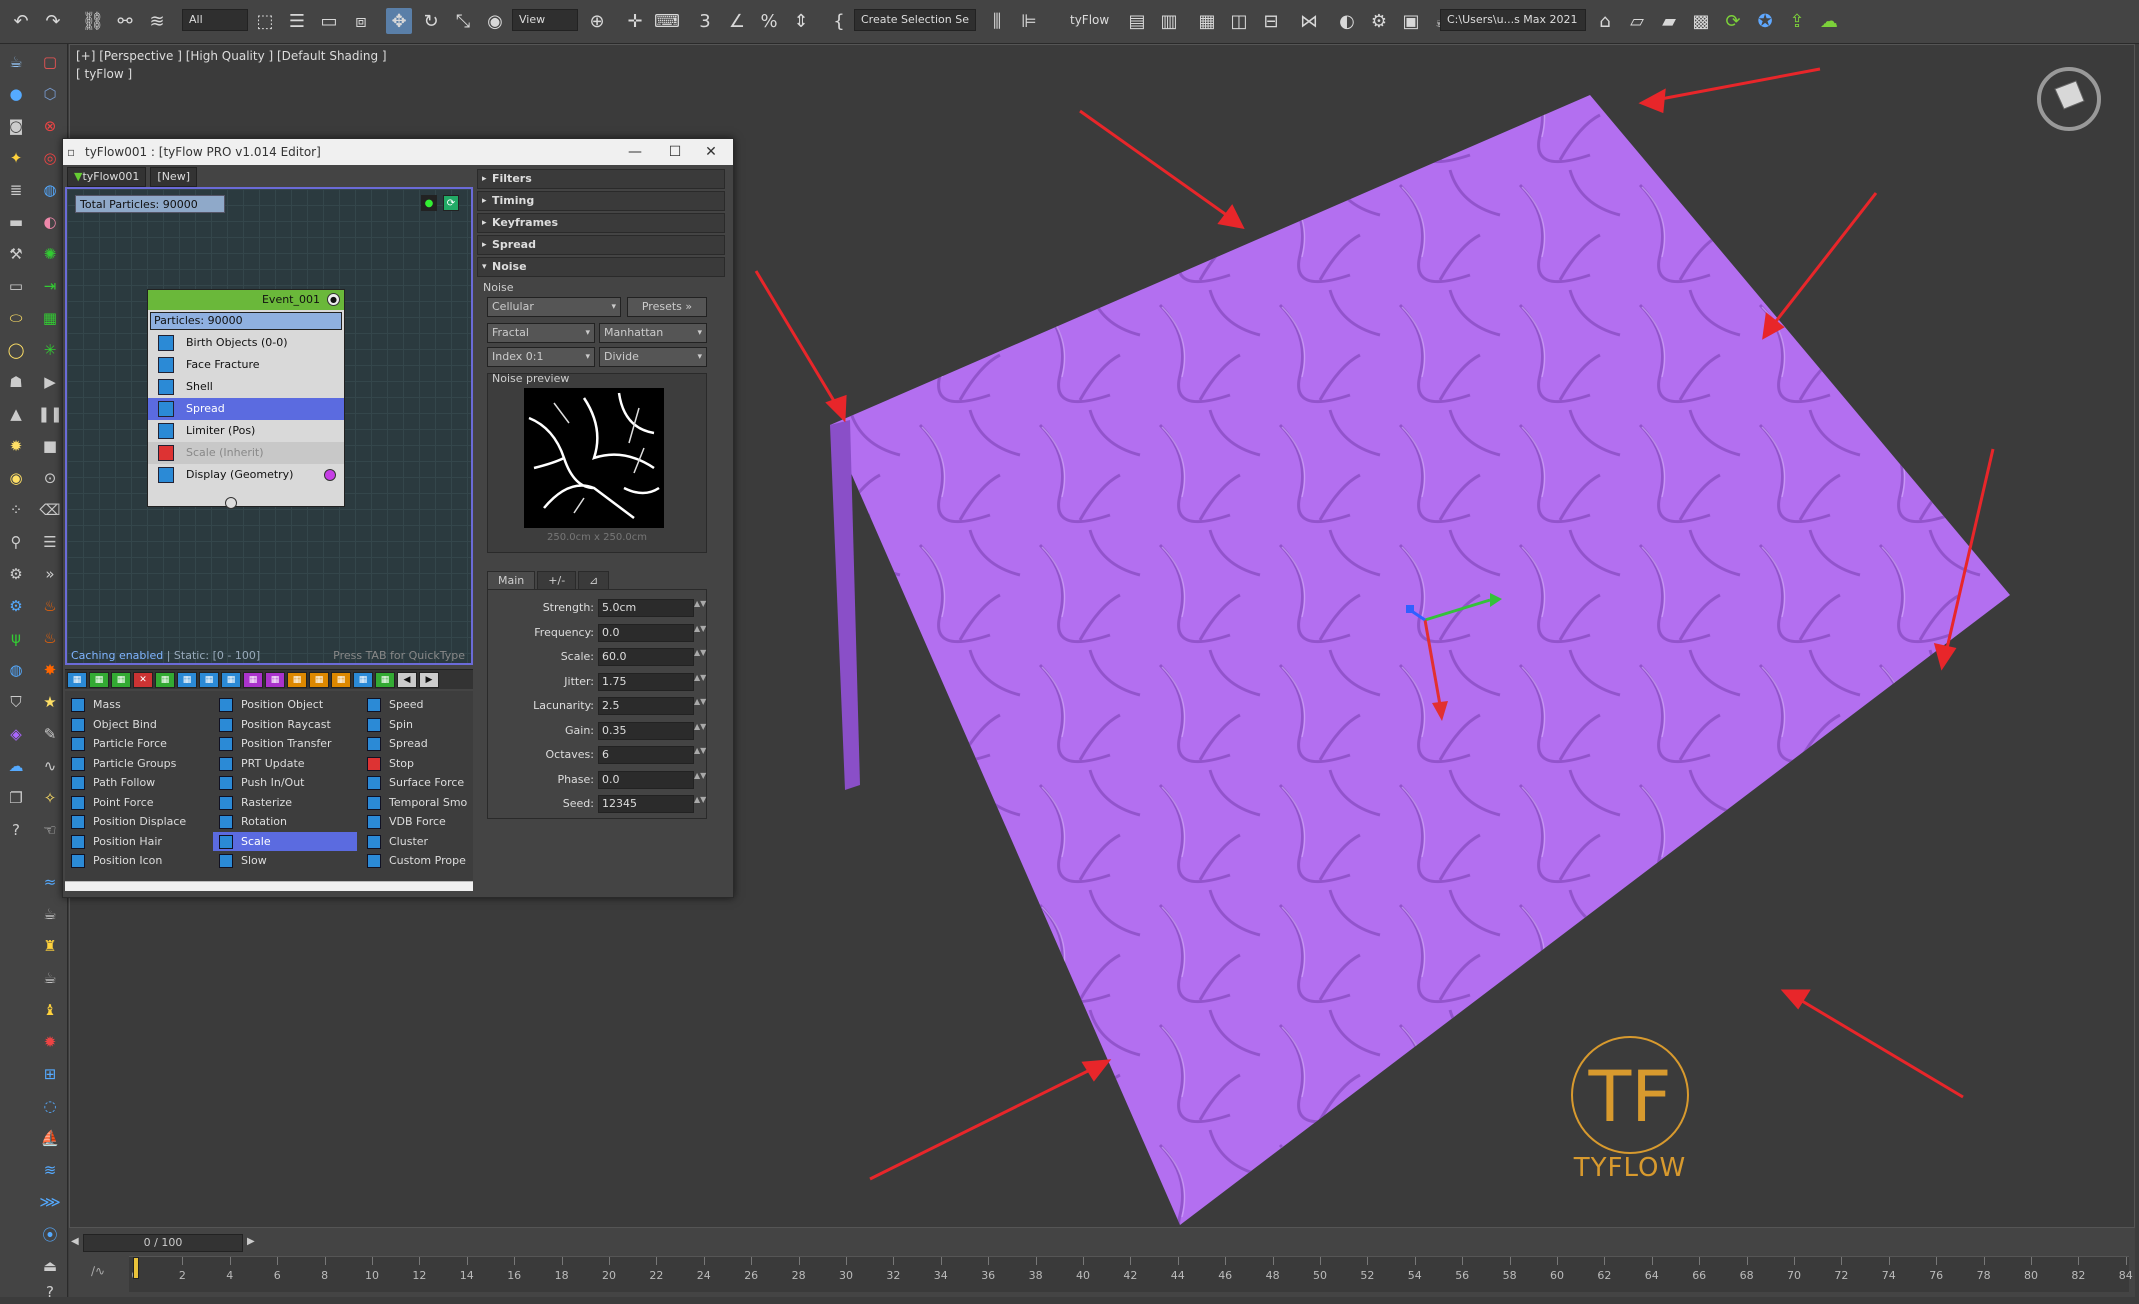 The width and height of the screenshot is (2139, 1304). What do you see at coordinates (50, 542) in the screenshot?
I see `list-icon: ☰` at bounding box center [50, 542].